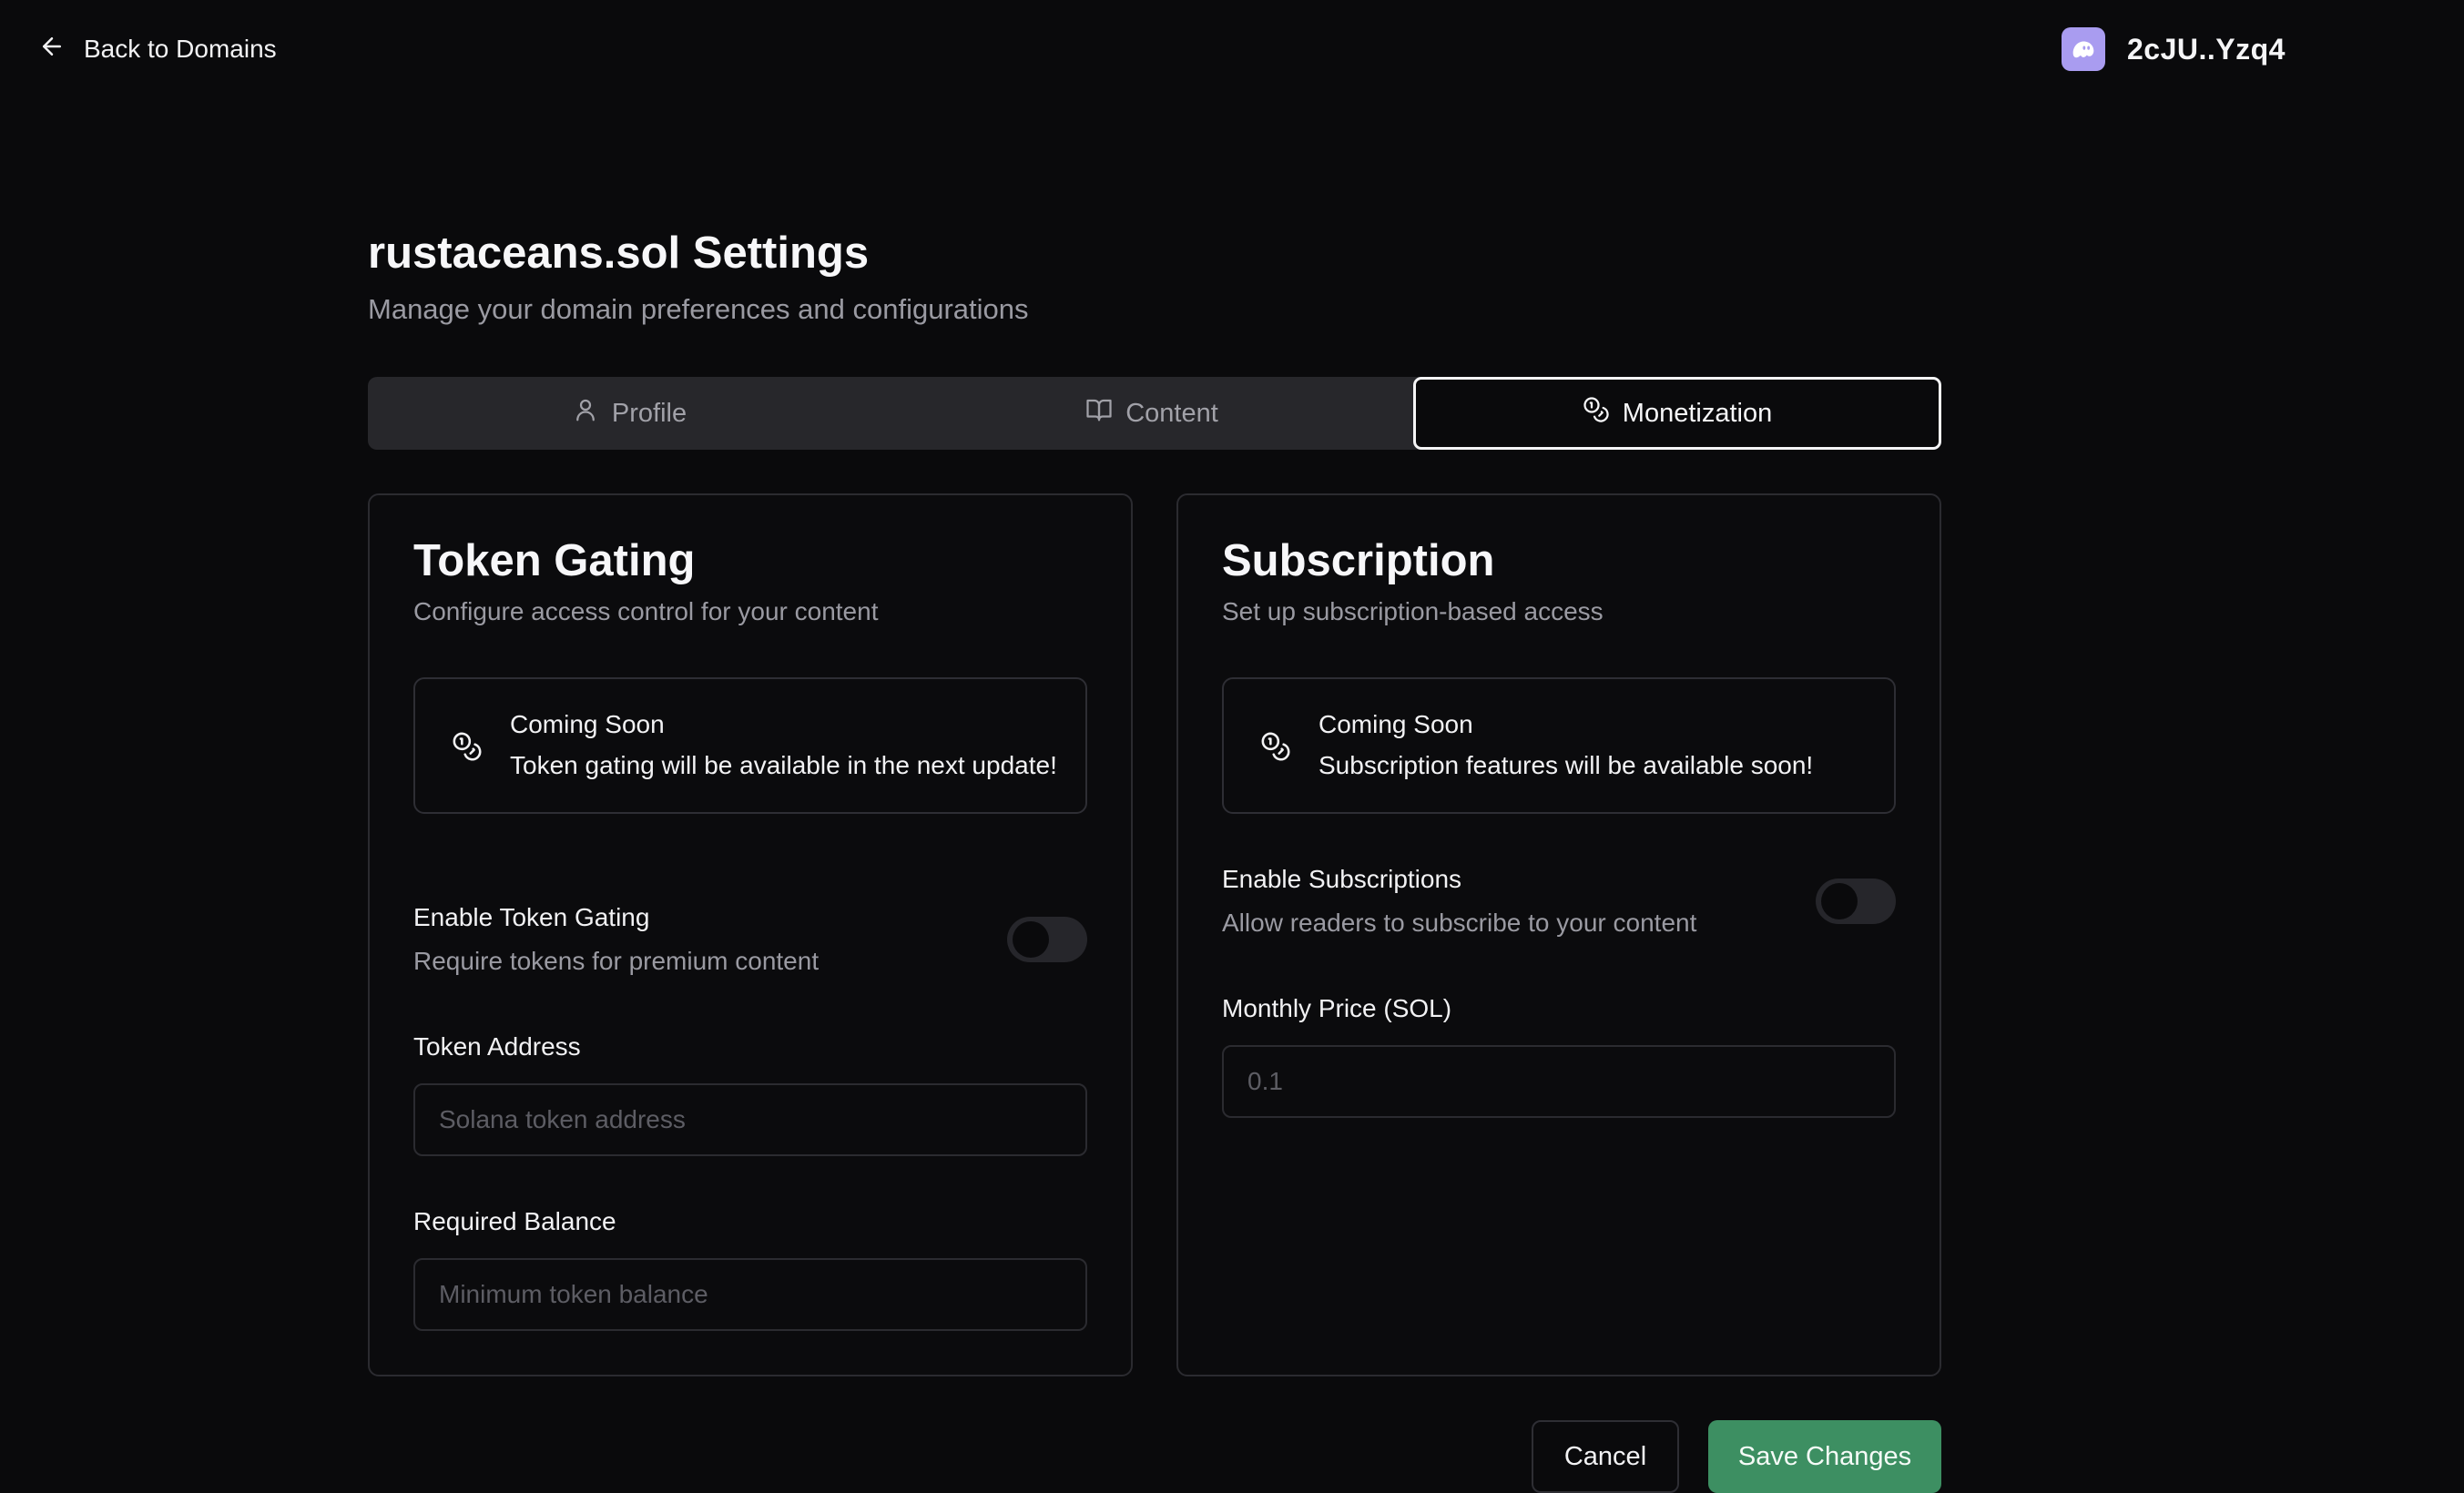 This screenshot has height=1493, width=2464. I want to click on tab-monetization-label: Monetization, so click(1698, 413).